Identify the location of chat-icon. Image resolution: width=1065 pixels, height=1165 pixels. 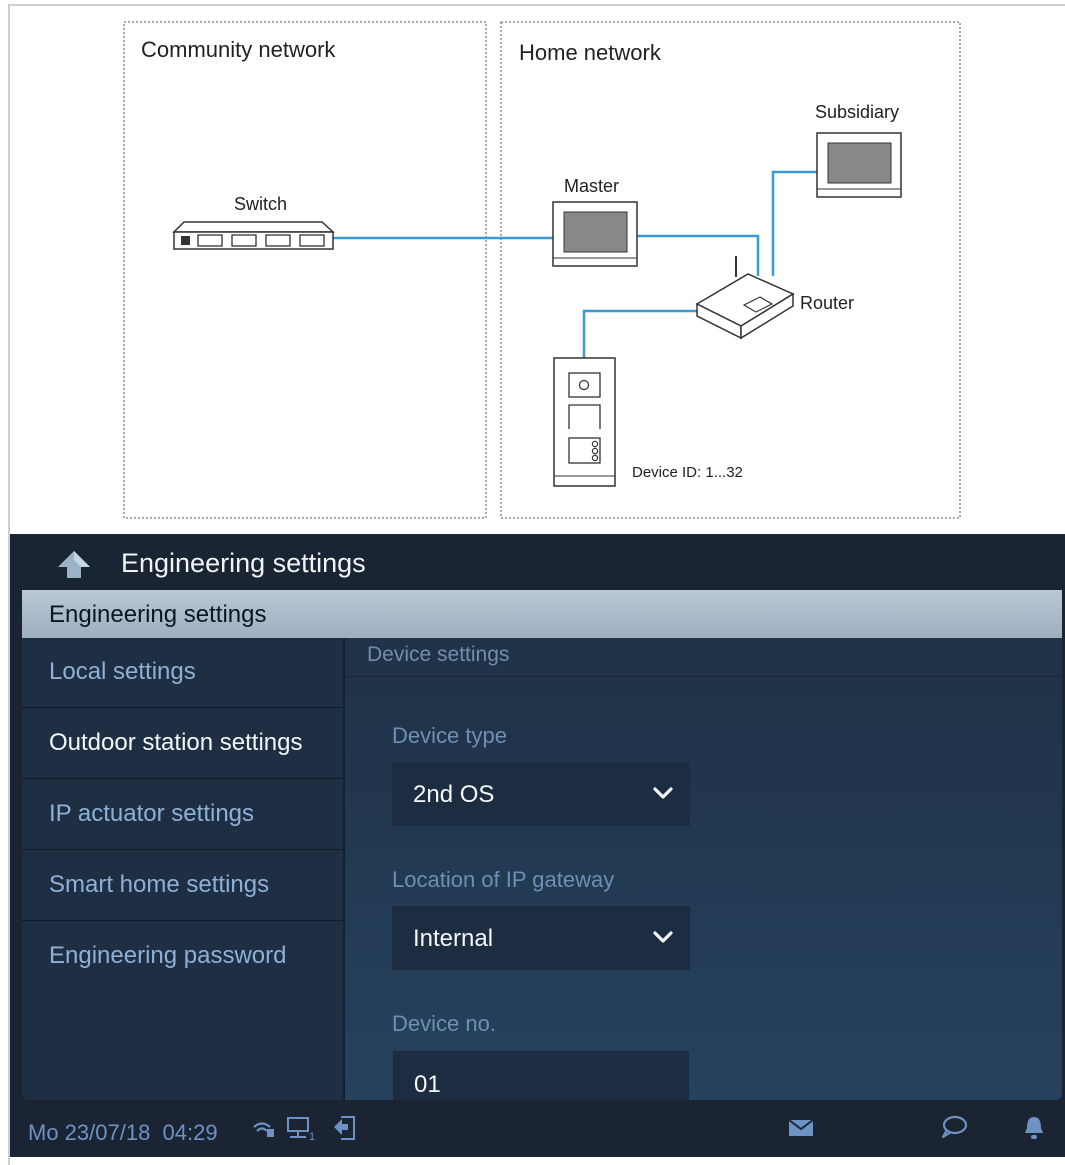
(954, 1127).